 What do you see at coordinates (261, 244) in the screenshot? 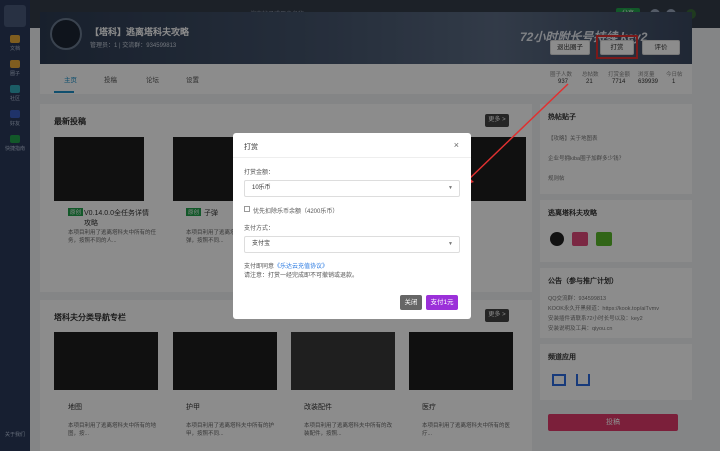
I see `method-value: 支付宝` at bounding box center [261, 244].